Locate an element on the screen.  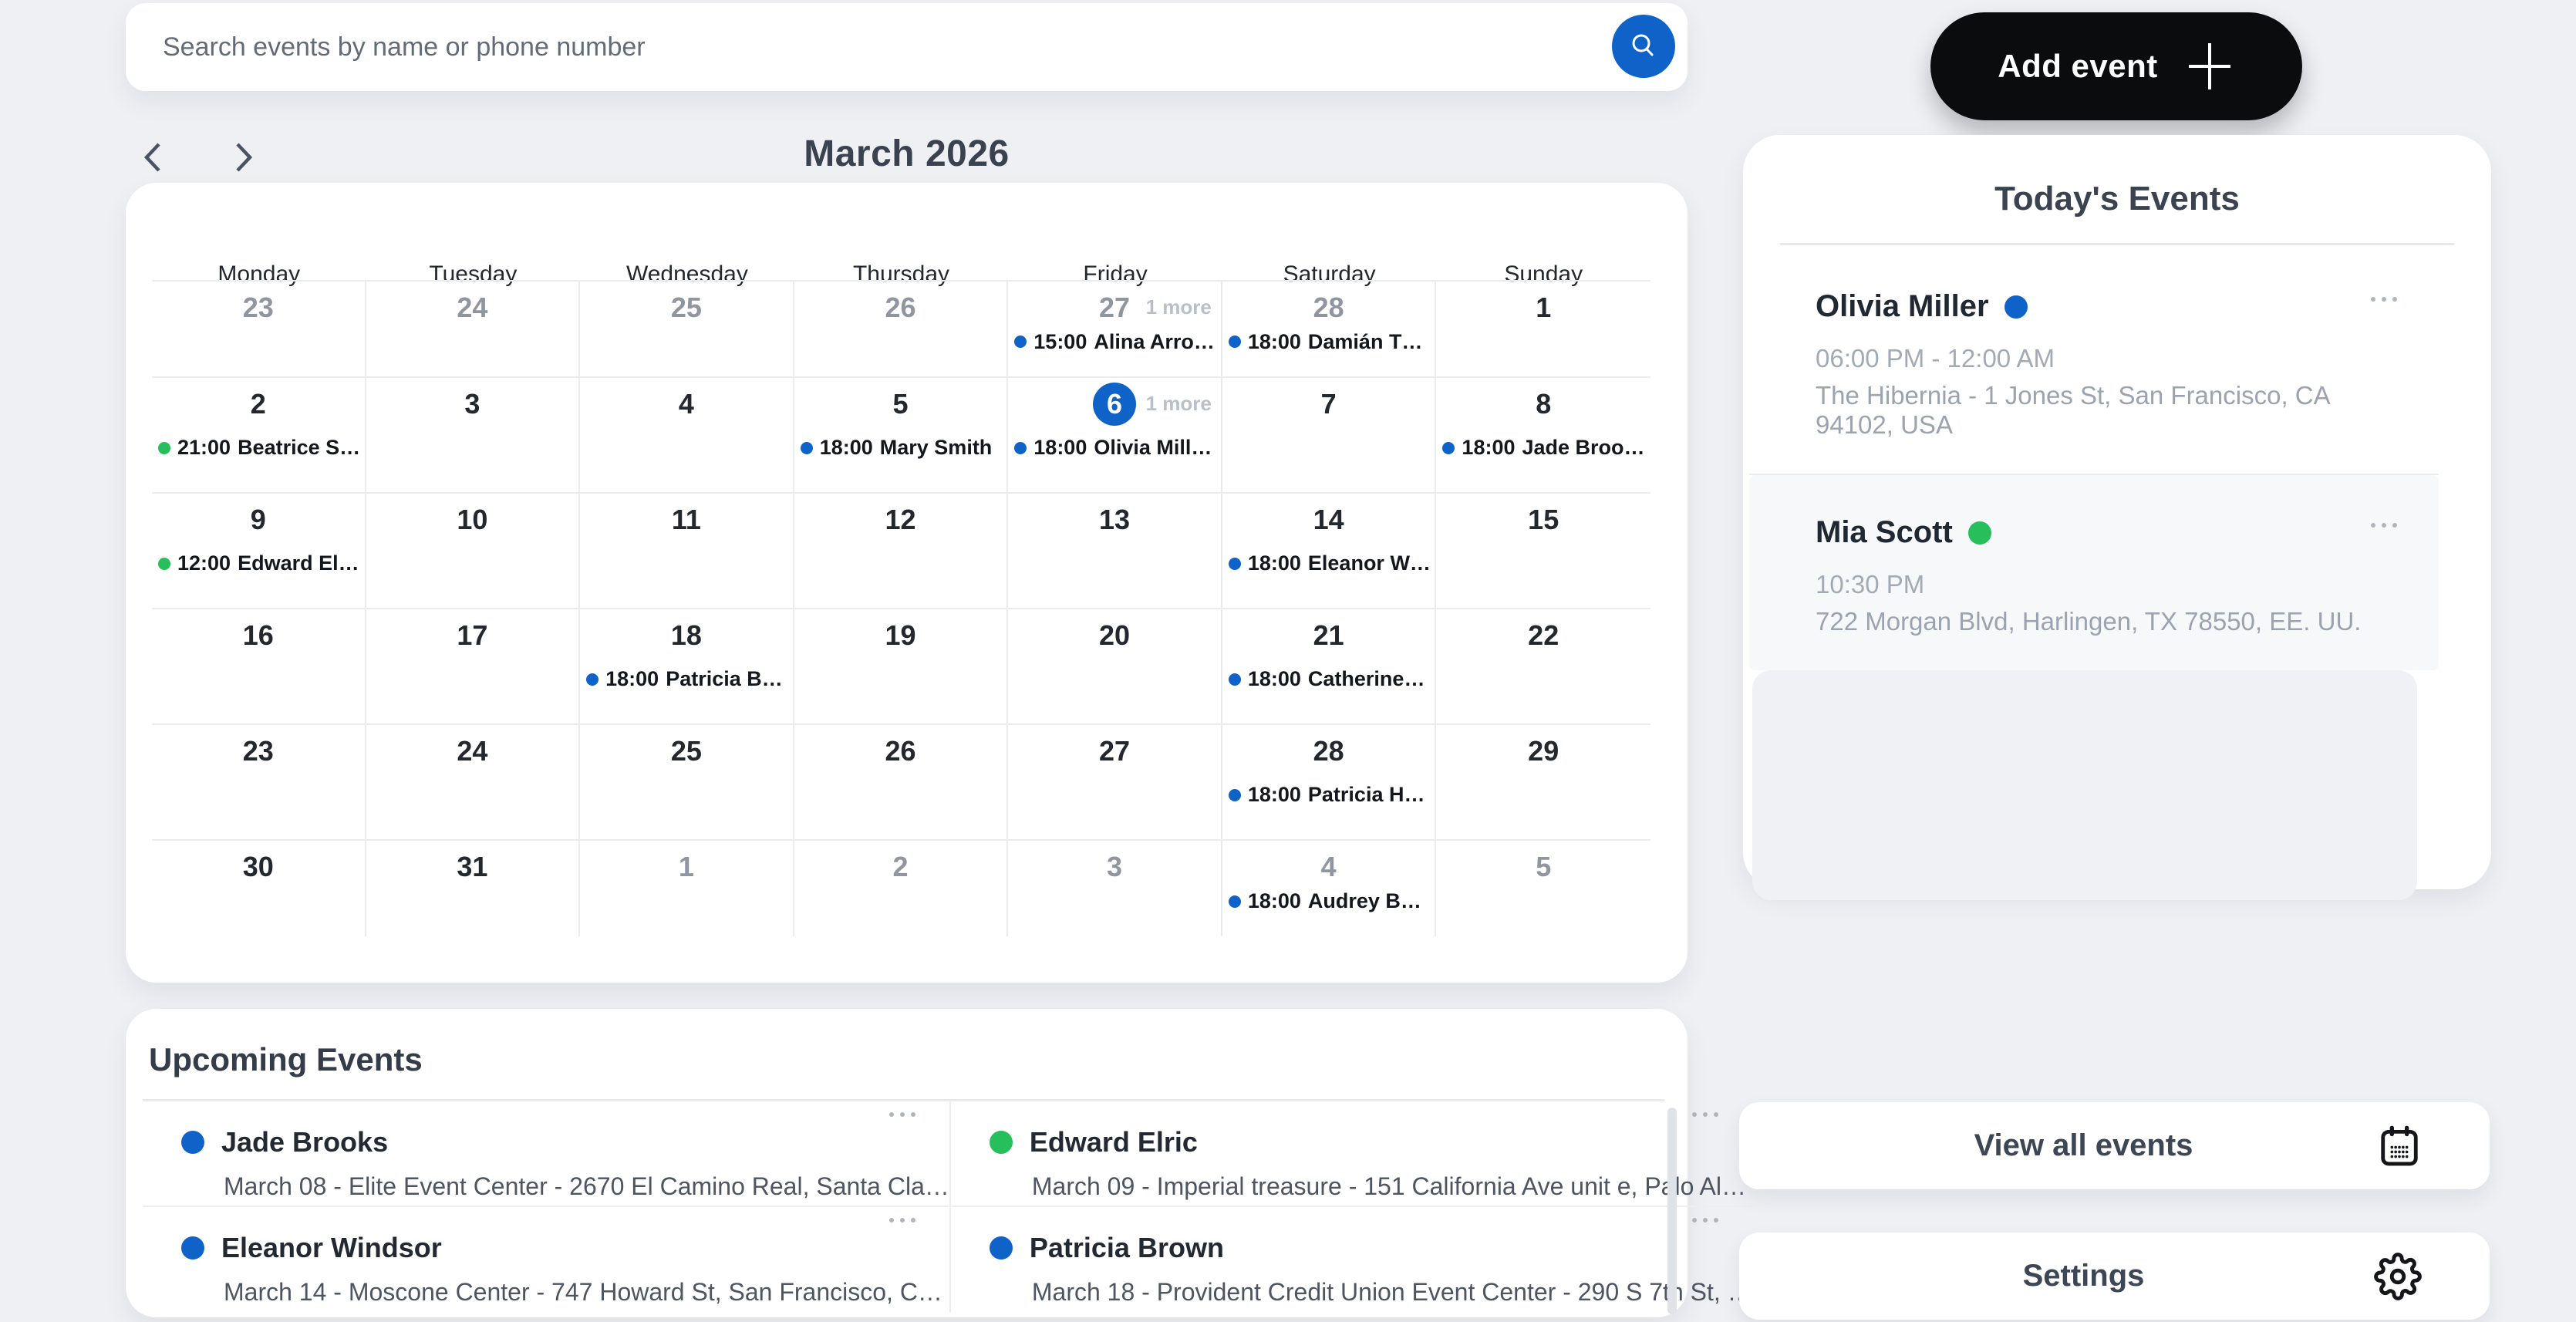
calendar-day-cell: 5 18:00 Mary Smith is located at coordinates (901, 434).